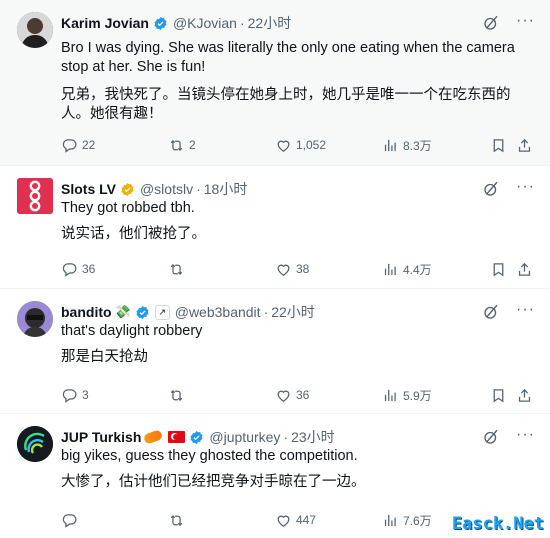 The width and height of the screenshot is (550, 538). I want to click on affiliate-badge-icon: ↗, so click(162, 312).